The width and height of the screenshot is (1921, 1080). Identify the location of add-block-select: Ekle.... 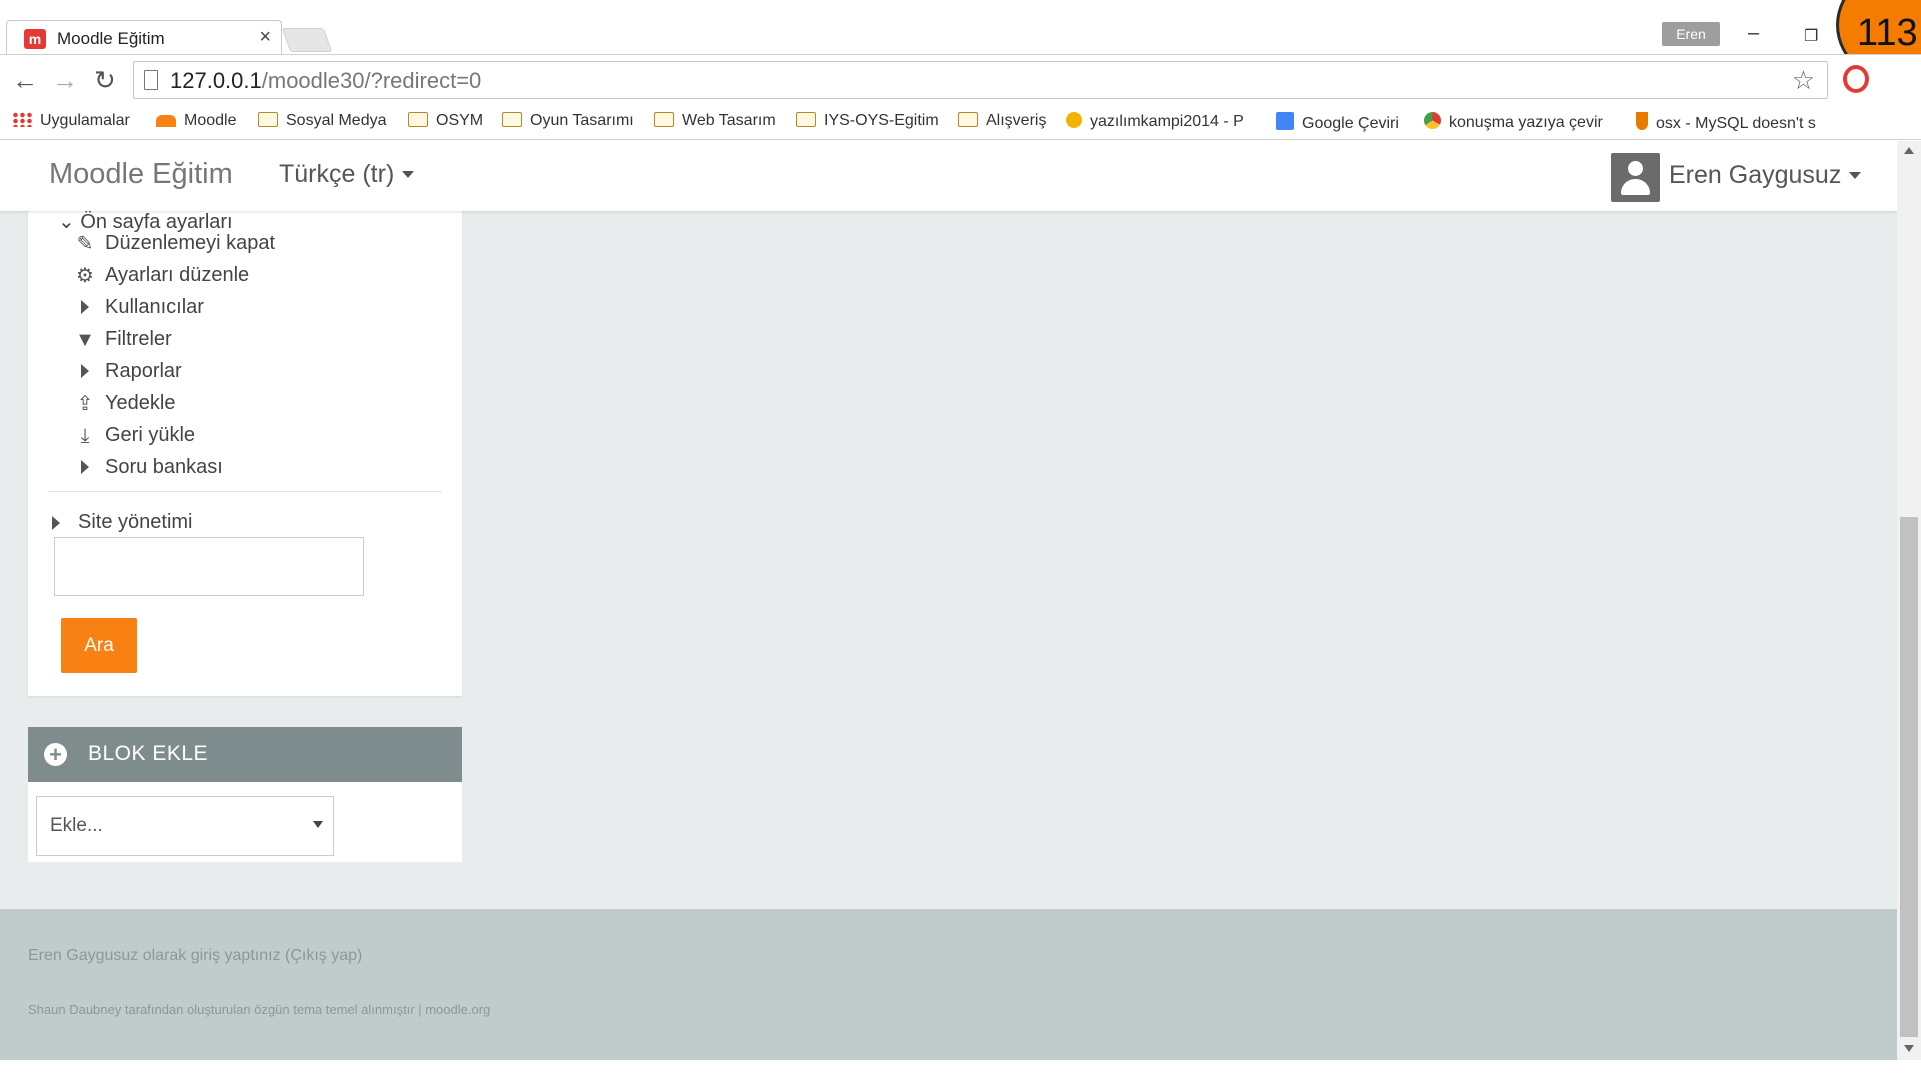
(185, 826).